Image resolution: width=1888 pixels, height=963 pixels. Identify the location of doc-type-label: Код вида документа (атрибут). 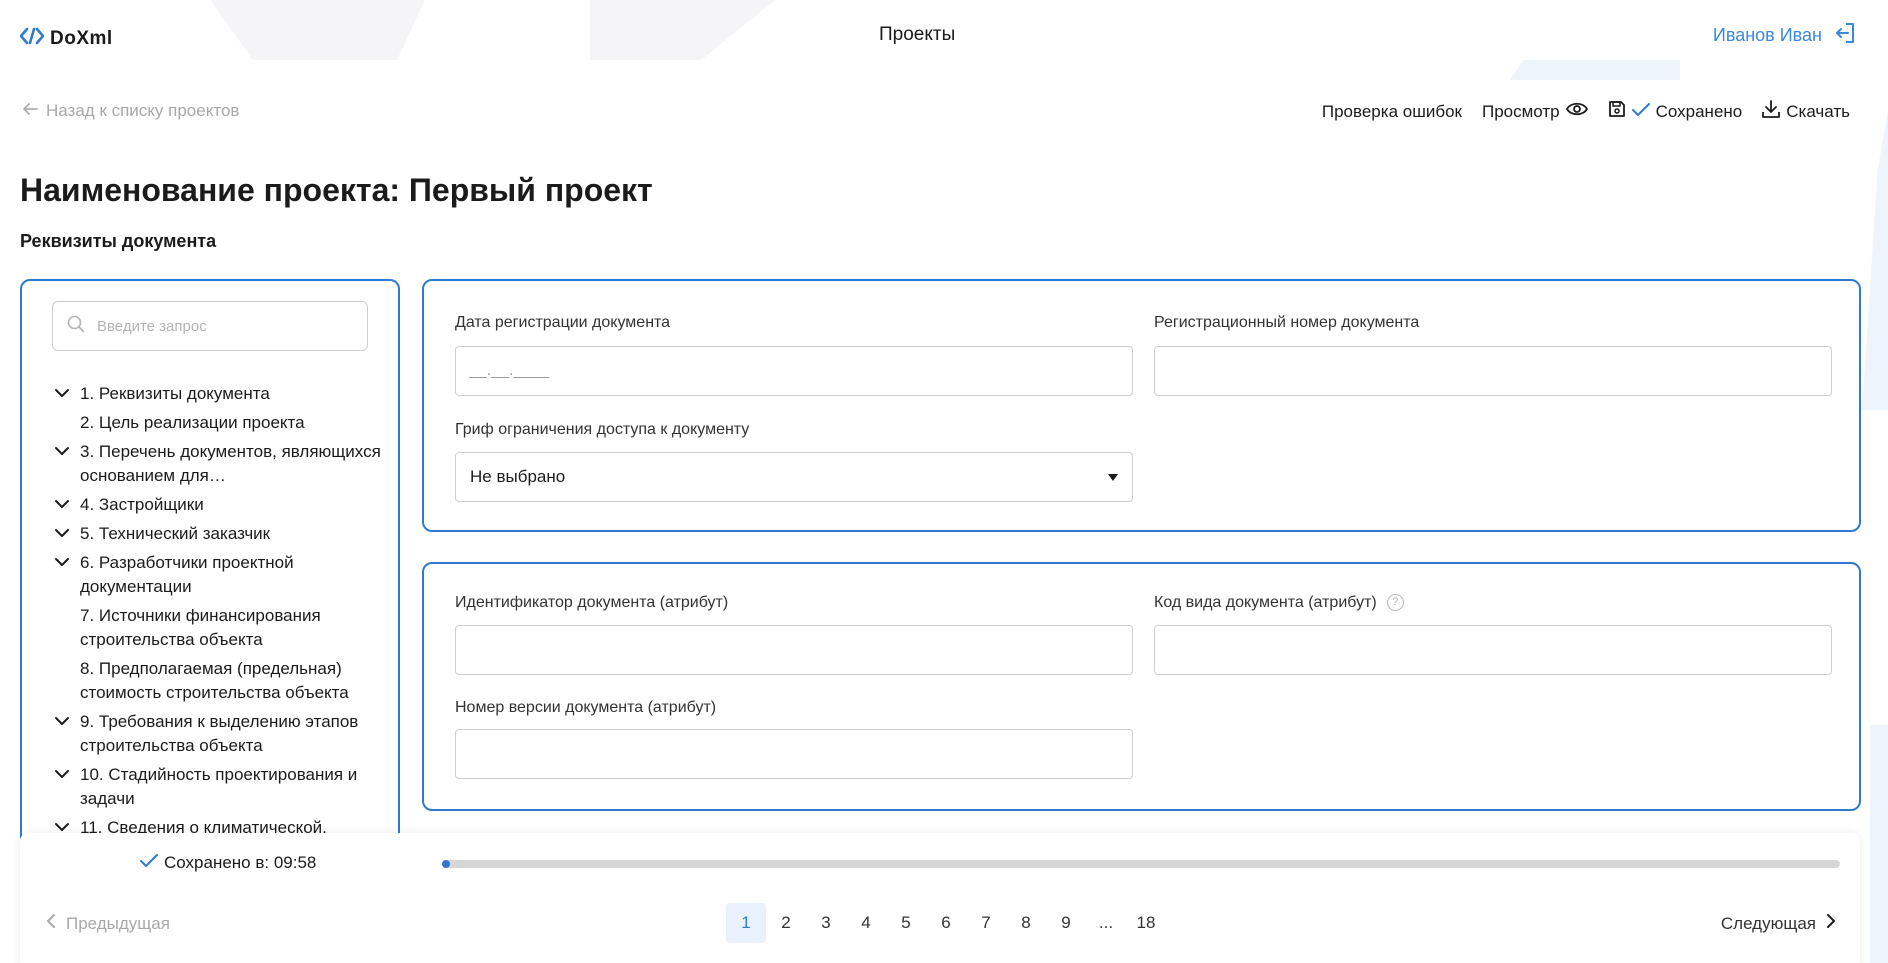
(1265, 602).